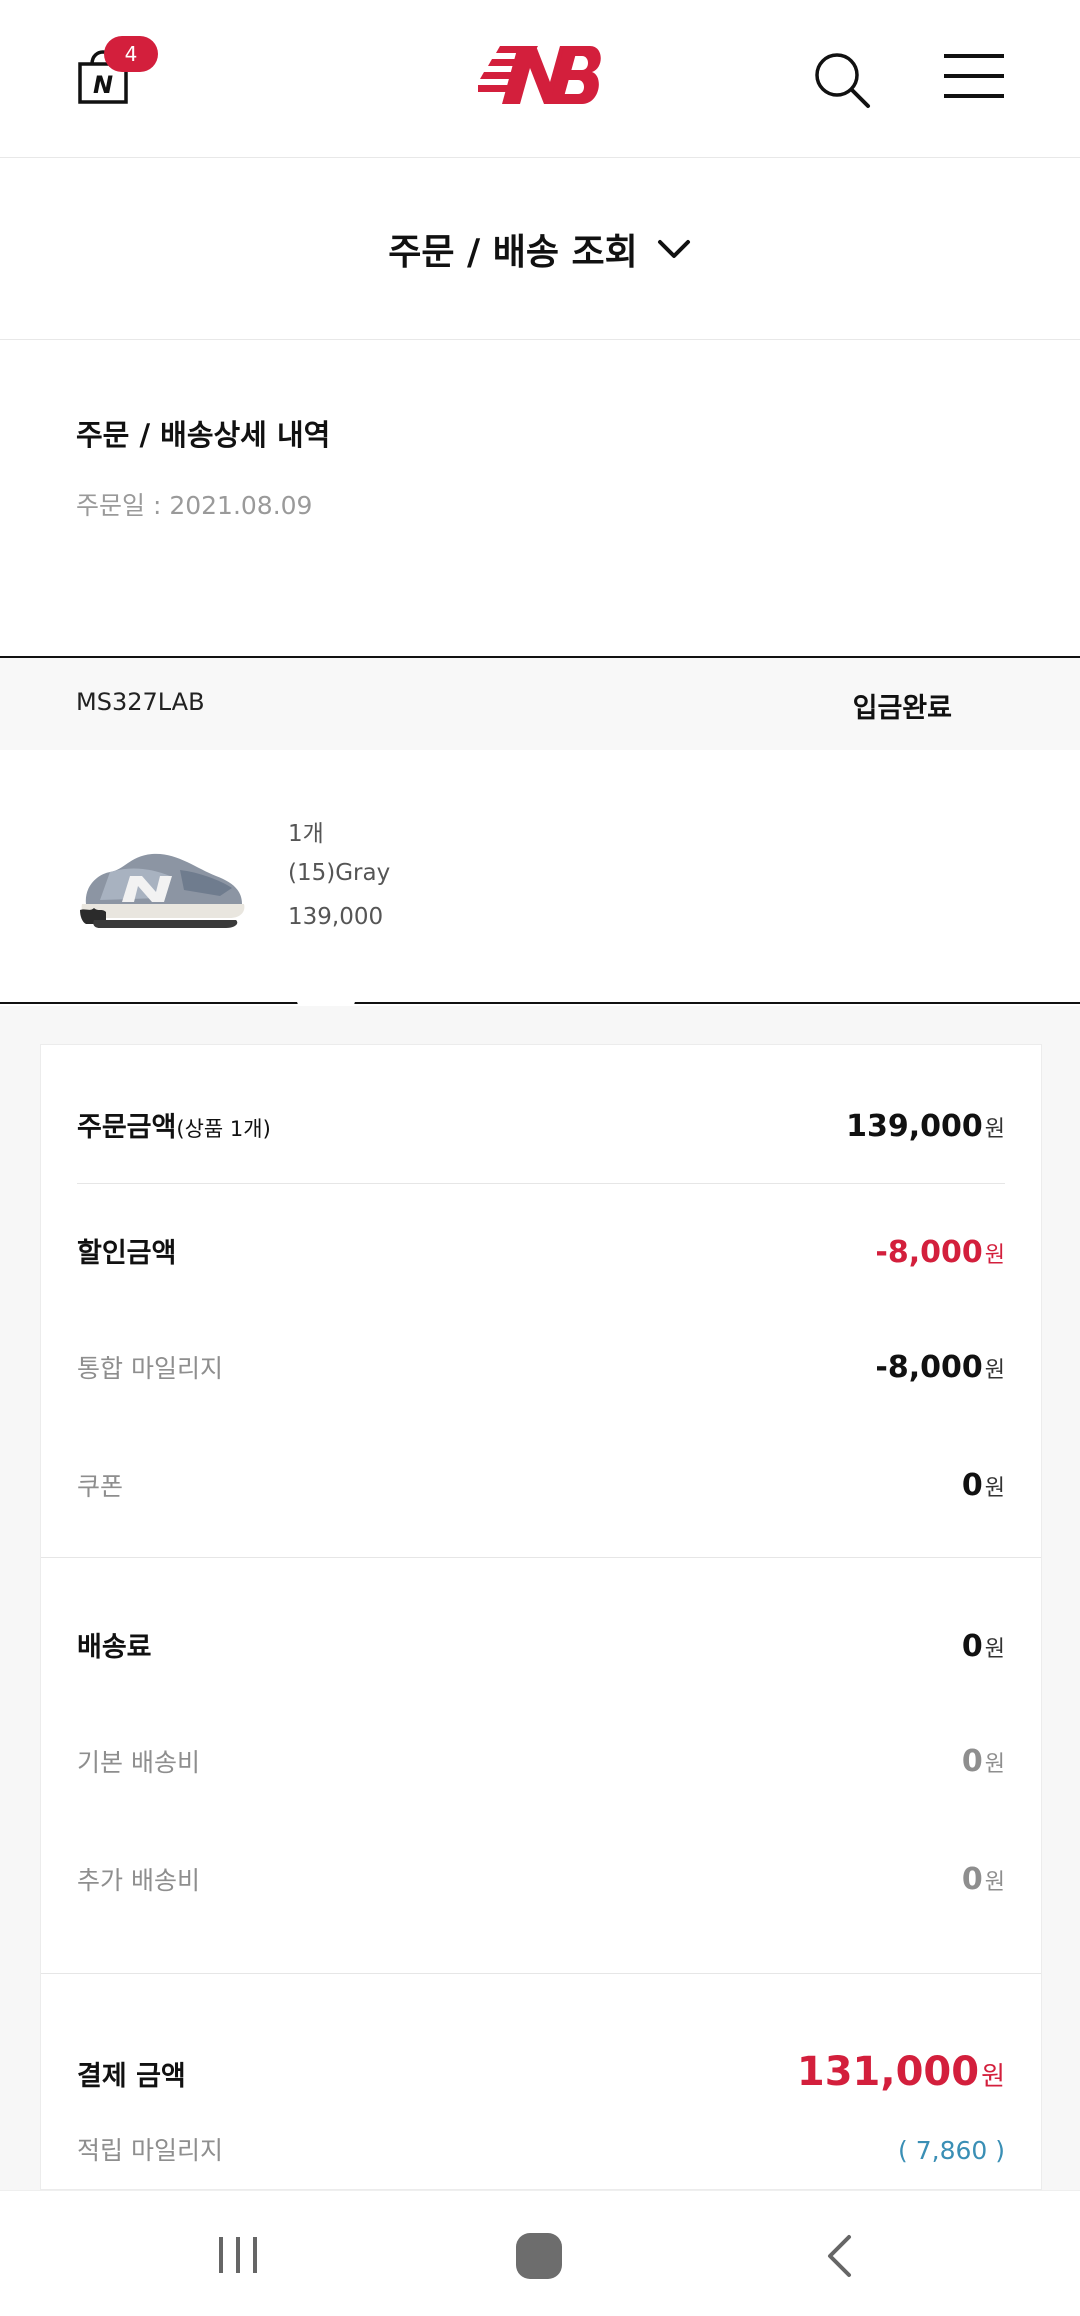  What do you see at coordinates (138, 1762) in the screenshot?
I see `base-shipping-label: 기본 배송비` at bounding box center [138, 1762].